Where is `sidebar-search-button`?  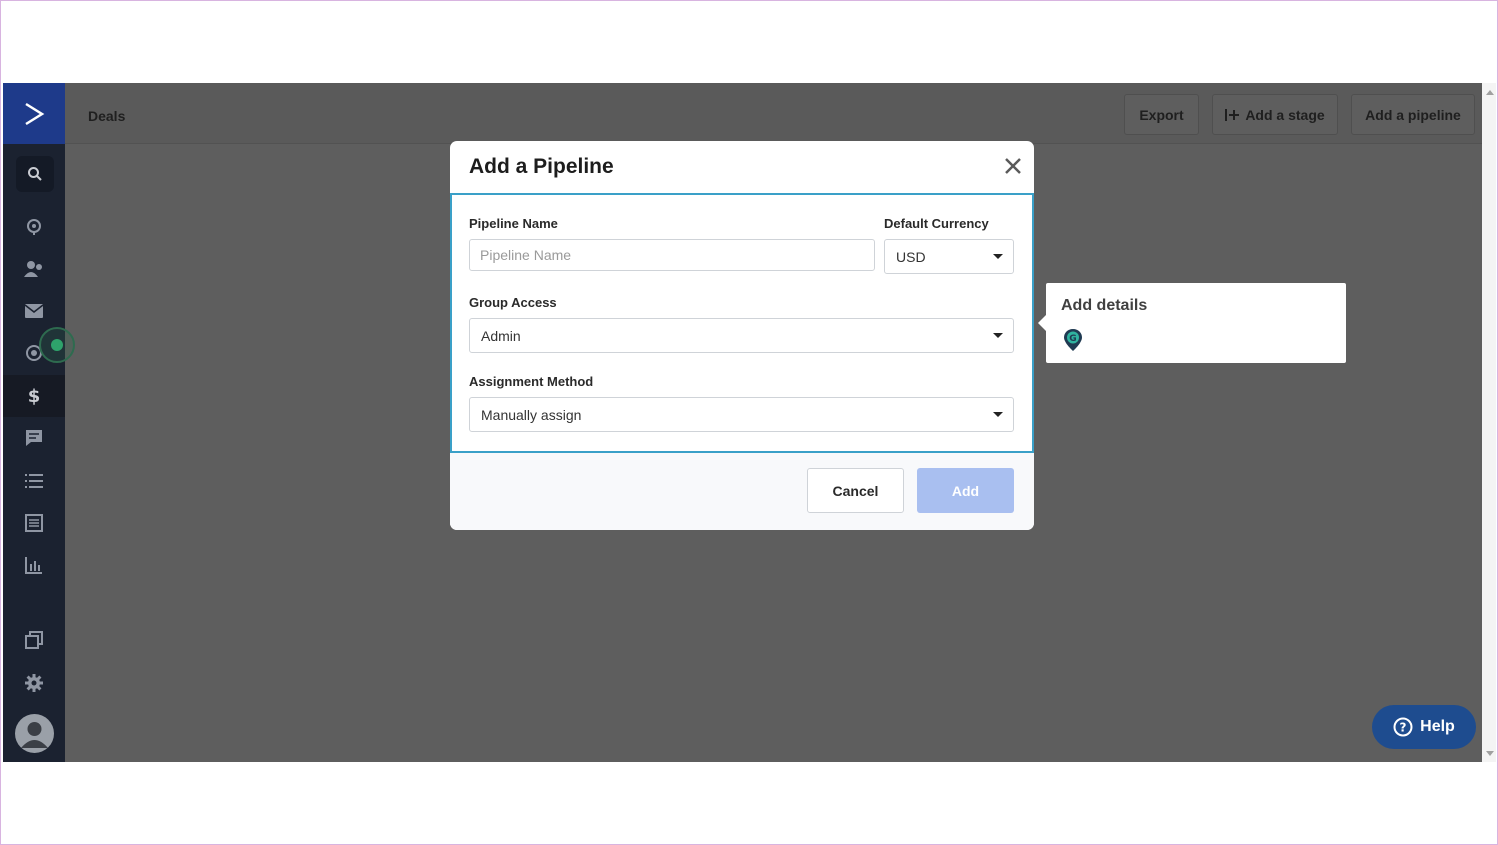
sidebar-search-button is located at coordinates (35, 174).